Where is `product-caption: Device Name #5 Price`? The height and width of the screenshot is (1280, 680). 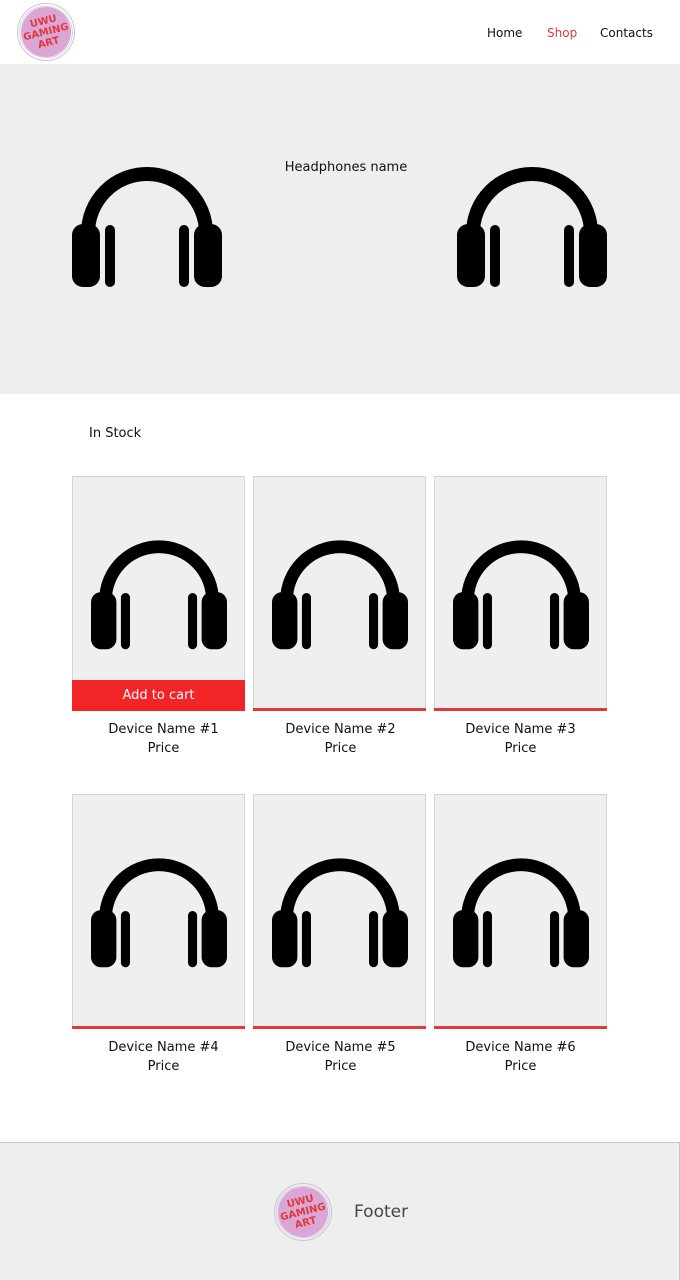 product-caption: Device Name #5 Price is located at coordinates (340, 1057).